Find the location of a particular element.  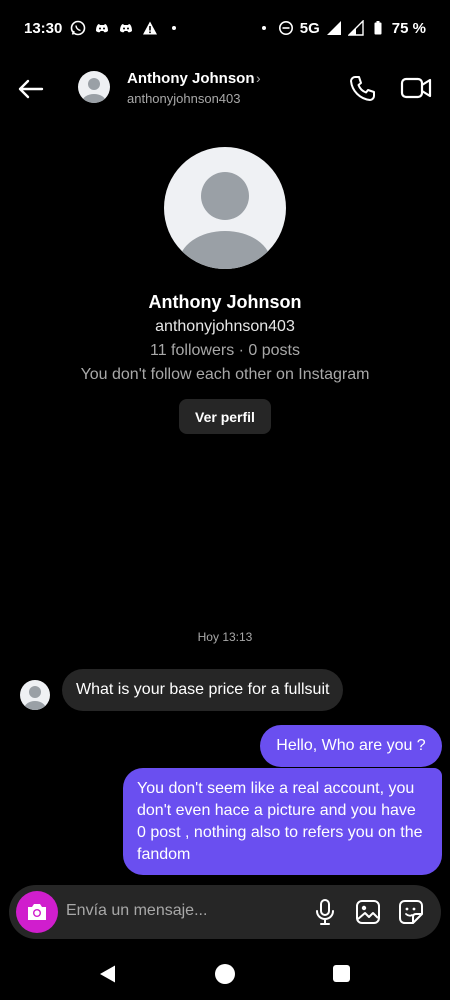

gallery-icon is located at coordinates (368, 912).